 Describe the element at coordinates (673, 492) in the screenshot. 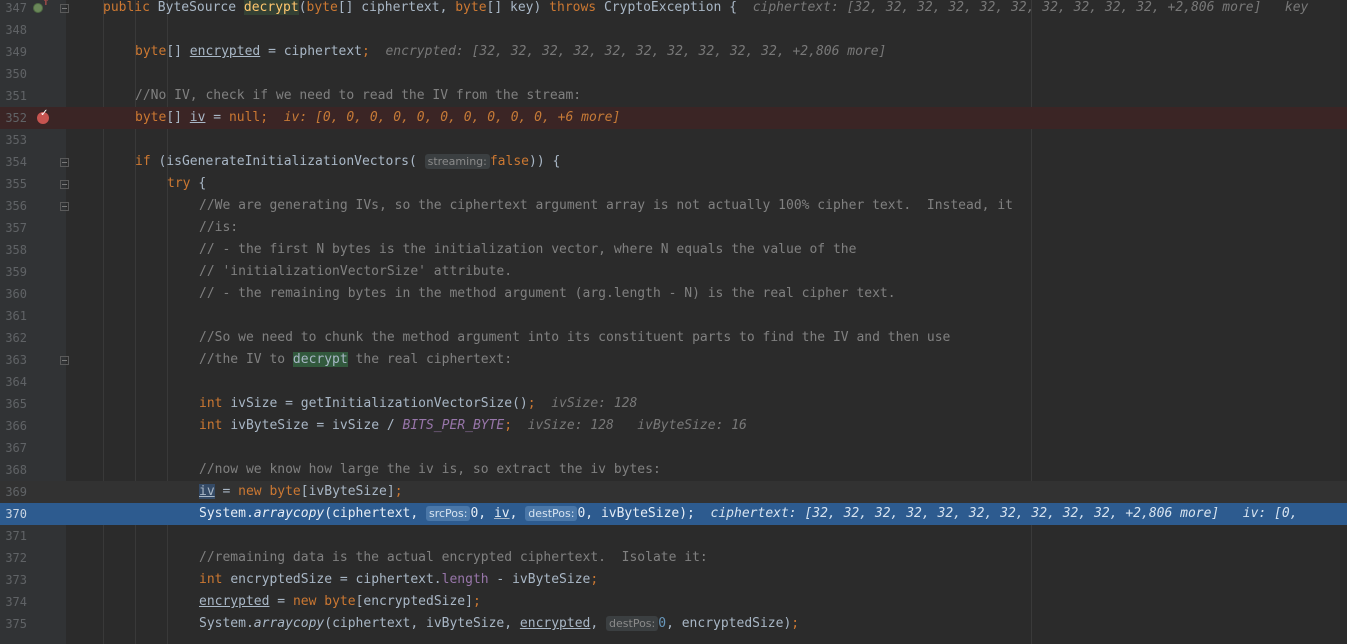

I see `code-line: 369 iv = new byte[ivByteSize];` at that location.